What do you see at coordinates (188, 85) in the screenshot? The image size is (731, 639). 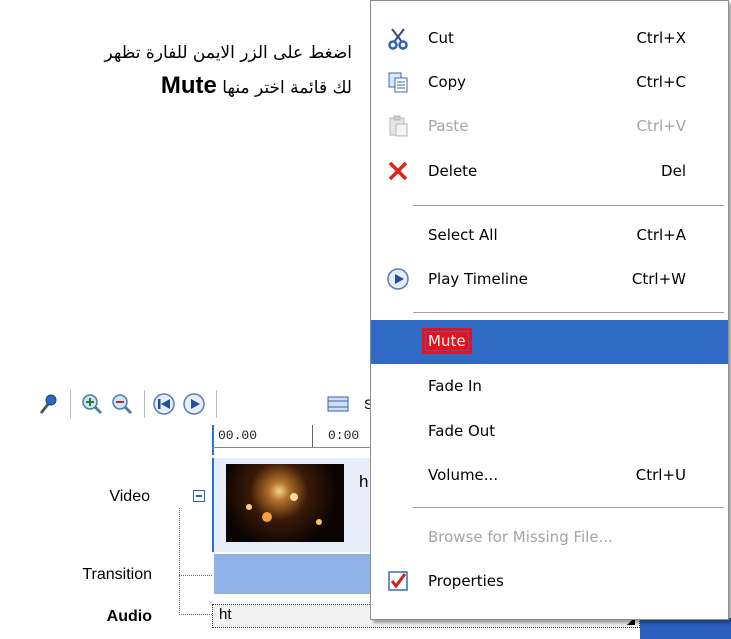 I see `caption-mute-keyword: Mute` at bounding box center [188, 85].